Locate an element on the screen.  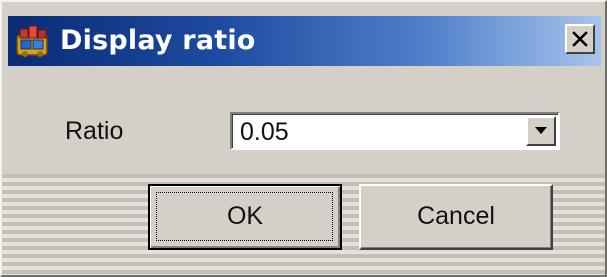
ratio-dropdown: 0.05 is located at coordinates (395, 131).